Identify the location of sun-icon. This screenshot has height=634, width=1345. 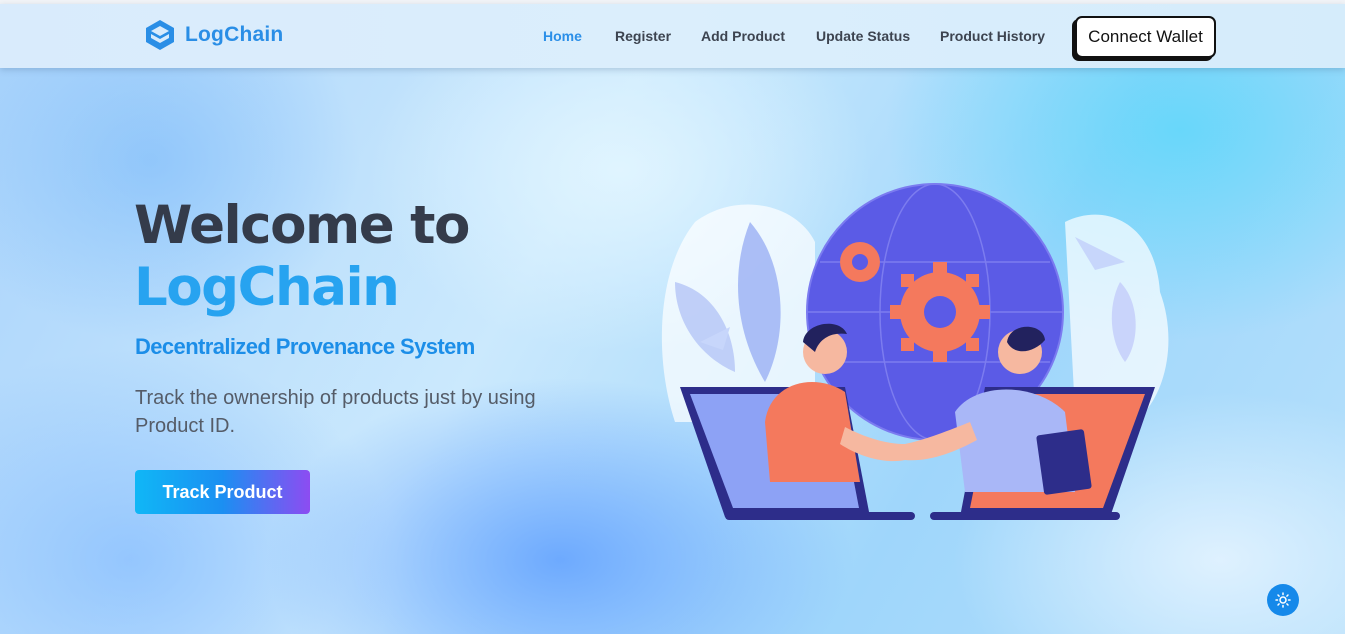
(1283, 600).